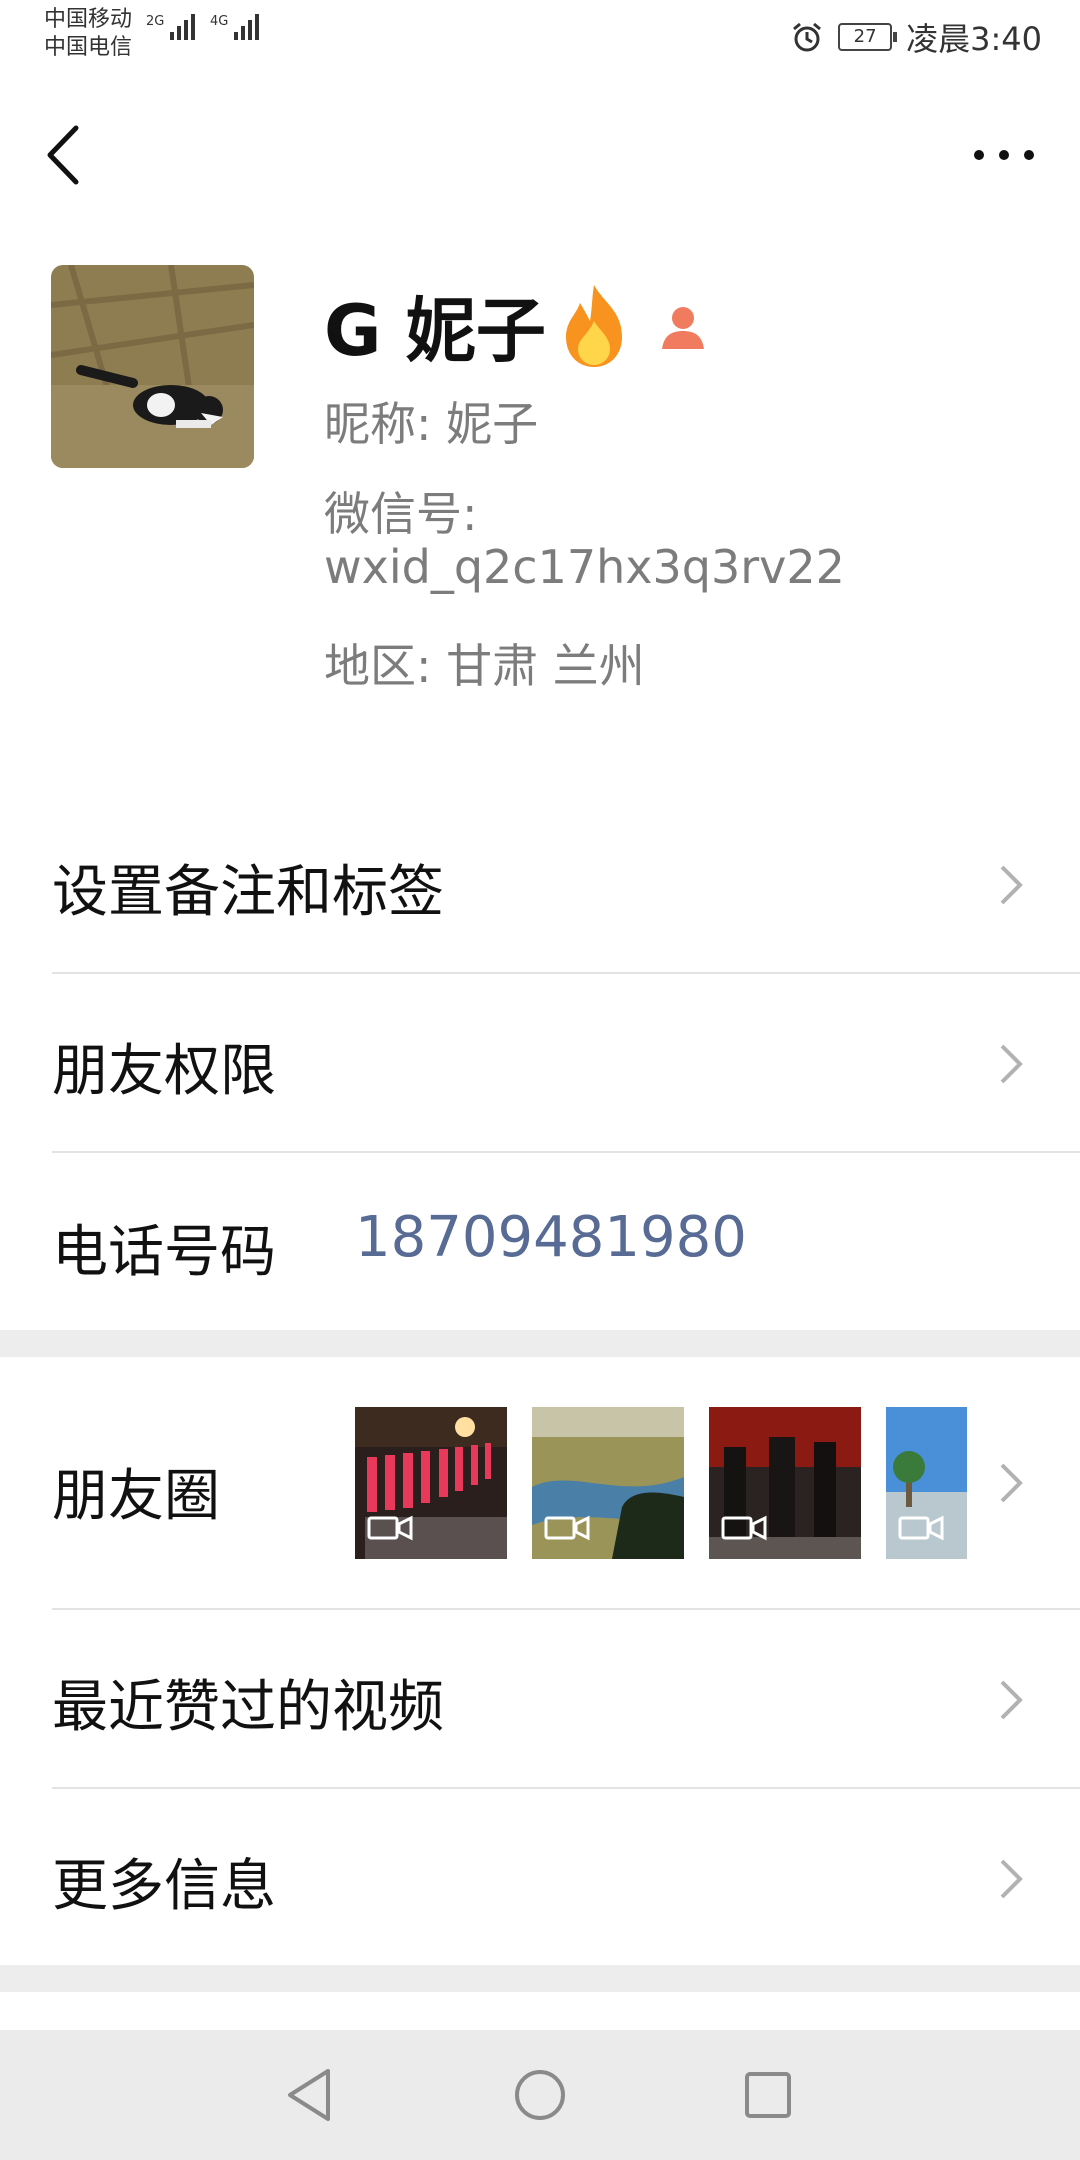  I want to click on more-dots-icon, so click(1004, 155).